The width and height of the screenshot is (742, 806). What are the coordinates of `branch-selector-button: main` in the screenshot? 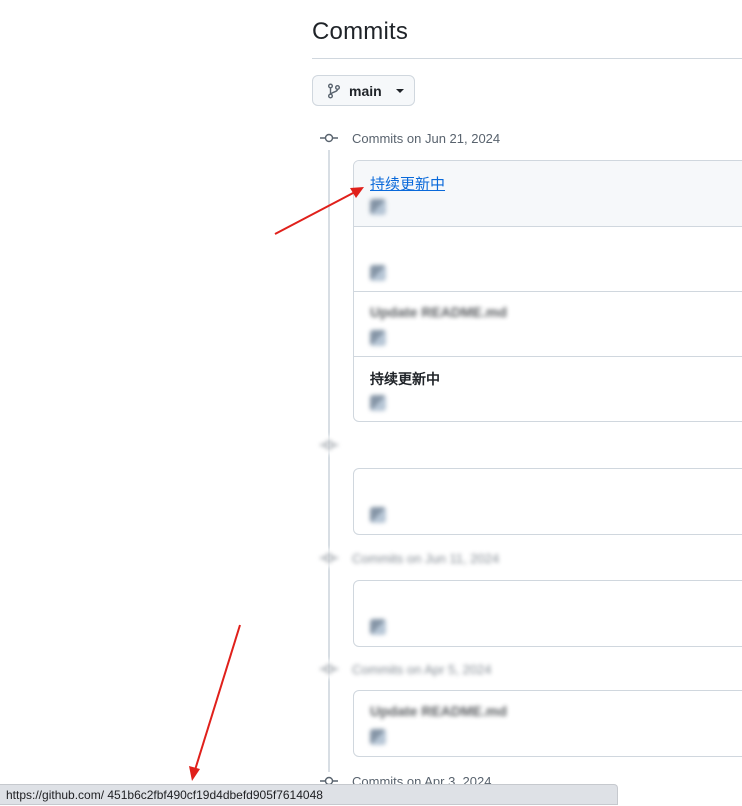 It's located at (363, 90).